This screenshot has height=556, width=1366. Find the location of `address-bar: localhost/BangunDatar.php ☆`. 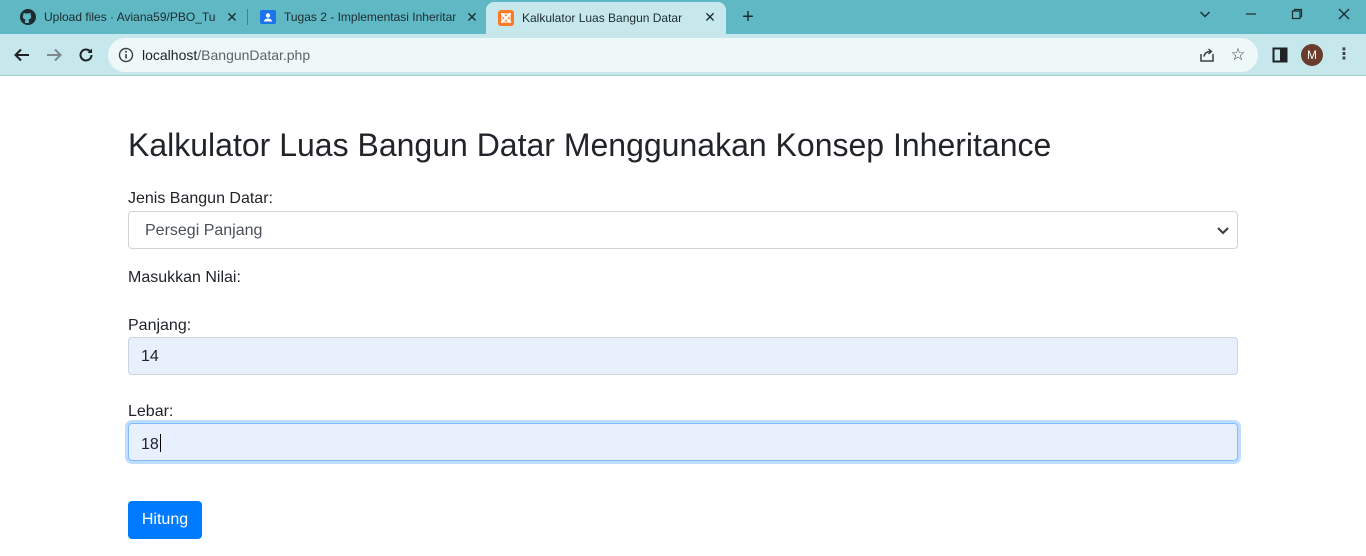

address-bar: localhost/BangunDatar.php ☆ is located at coordinates (683, 55).